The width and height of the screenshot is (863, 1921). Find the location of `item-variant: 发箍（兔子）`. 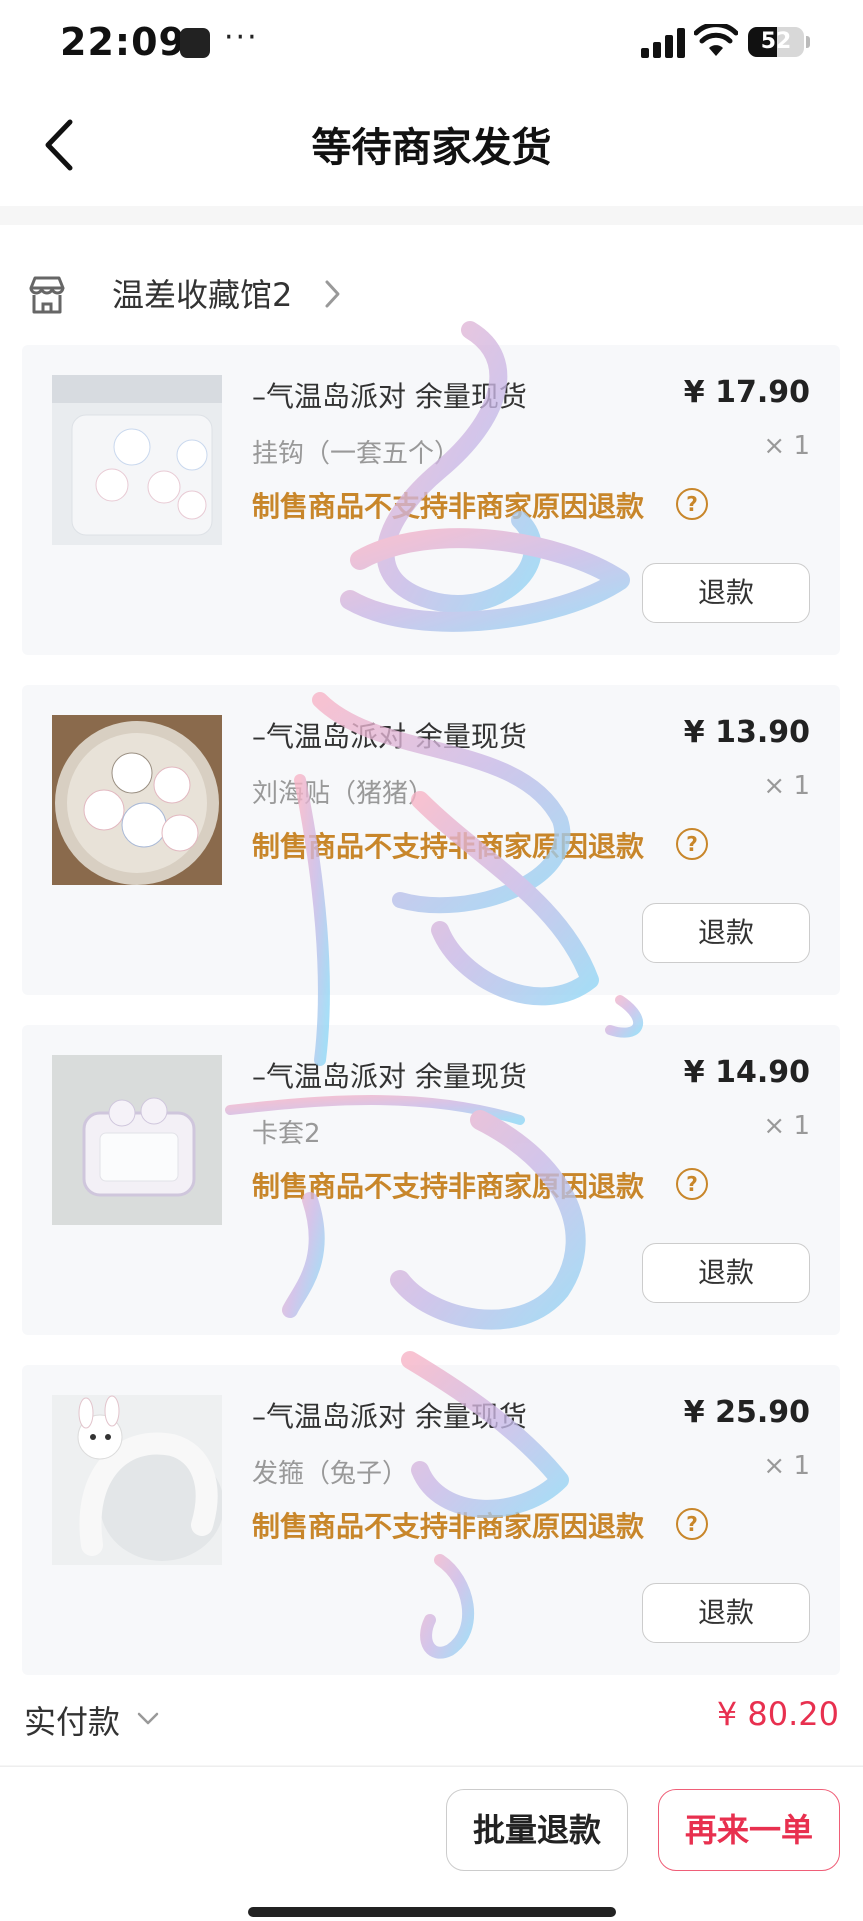

item-variant: 发箍（兔子） is located at coordinates (330, 1474).